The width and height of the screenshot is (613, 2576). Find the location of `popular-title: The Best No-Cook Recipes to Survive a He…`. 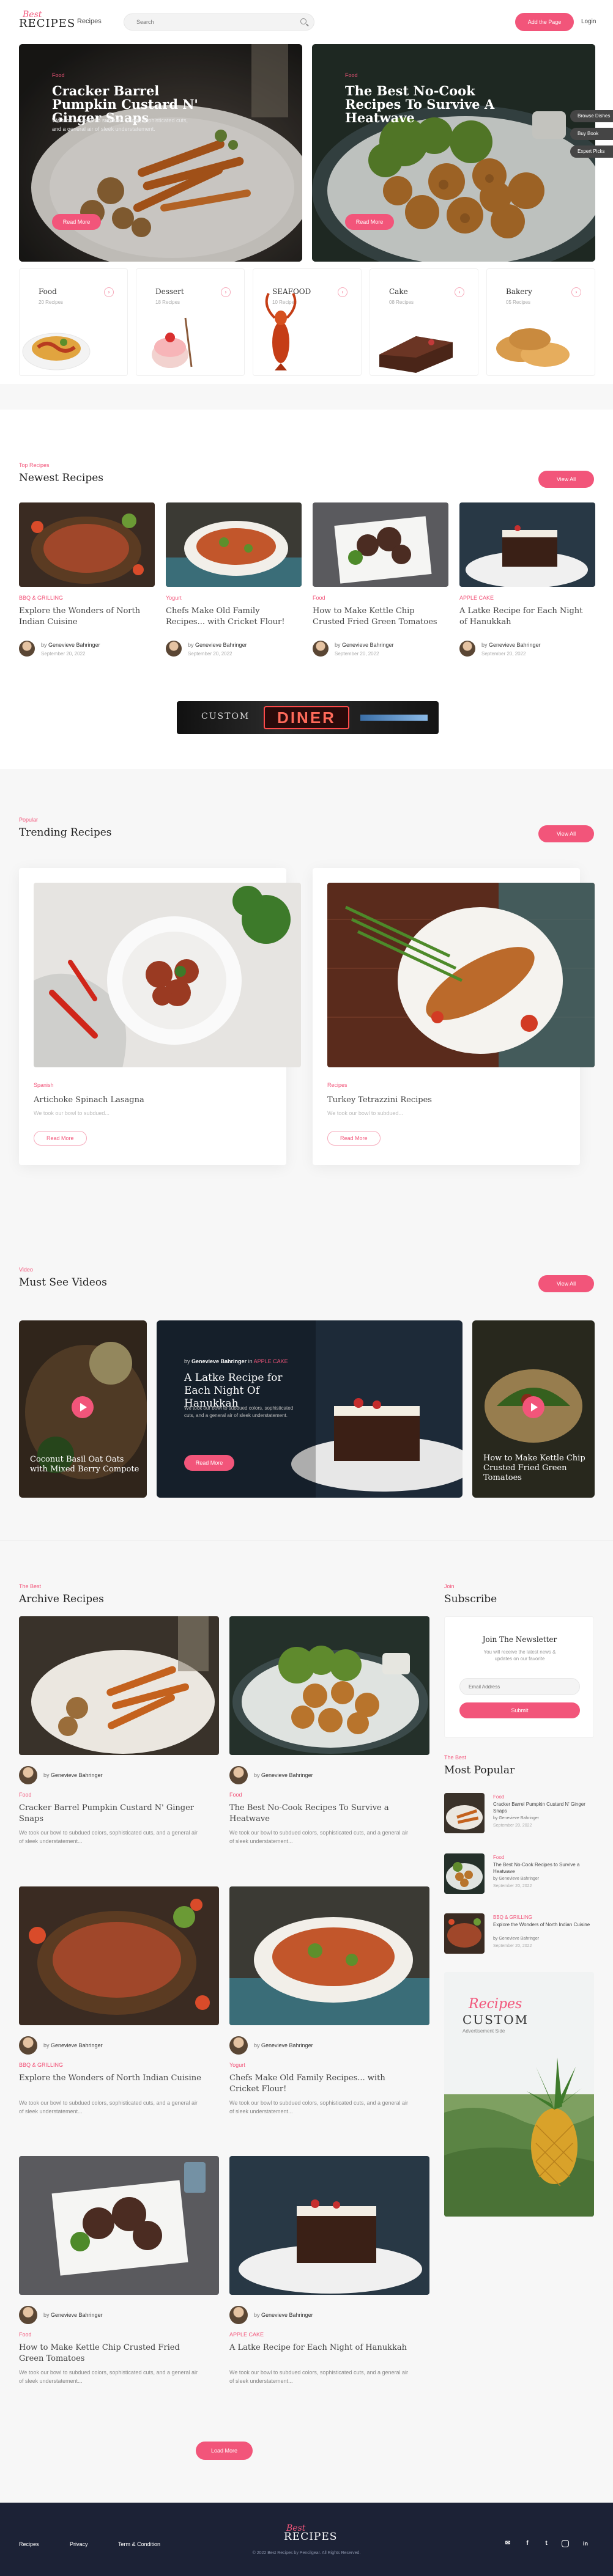

popular-title: The Best No-Cook Recipes to Survive a He… is located at coordinates (542, 1868).